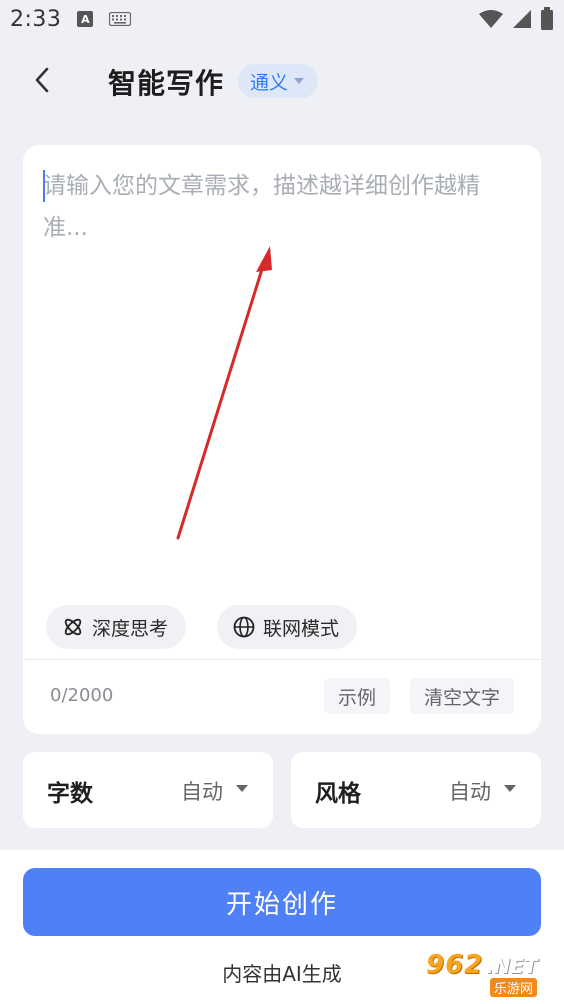 Image resolution: width=564 pixels, height=1004 pixels. I want to click on word-count-title: 字数, so click(70, 794).